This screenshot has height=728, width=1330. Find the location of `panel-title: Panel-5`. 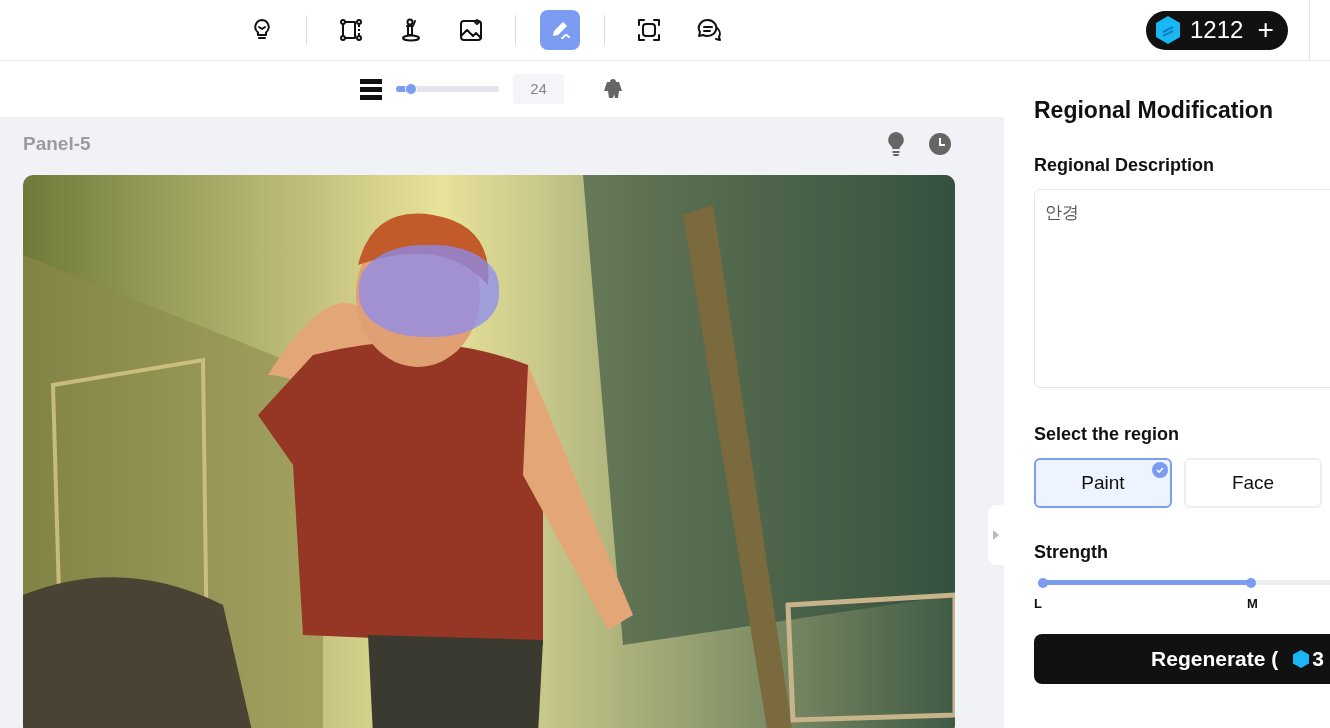

panel-title: Panel-5 is located at coordinates (57, 143).